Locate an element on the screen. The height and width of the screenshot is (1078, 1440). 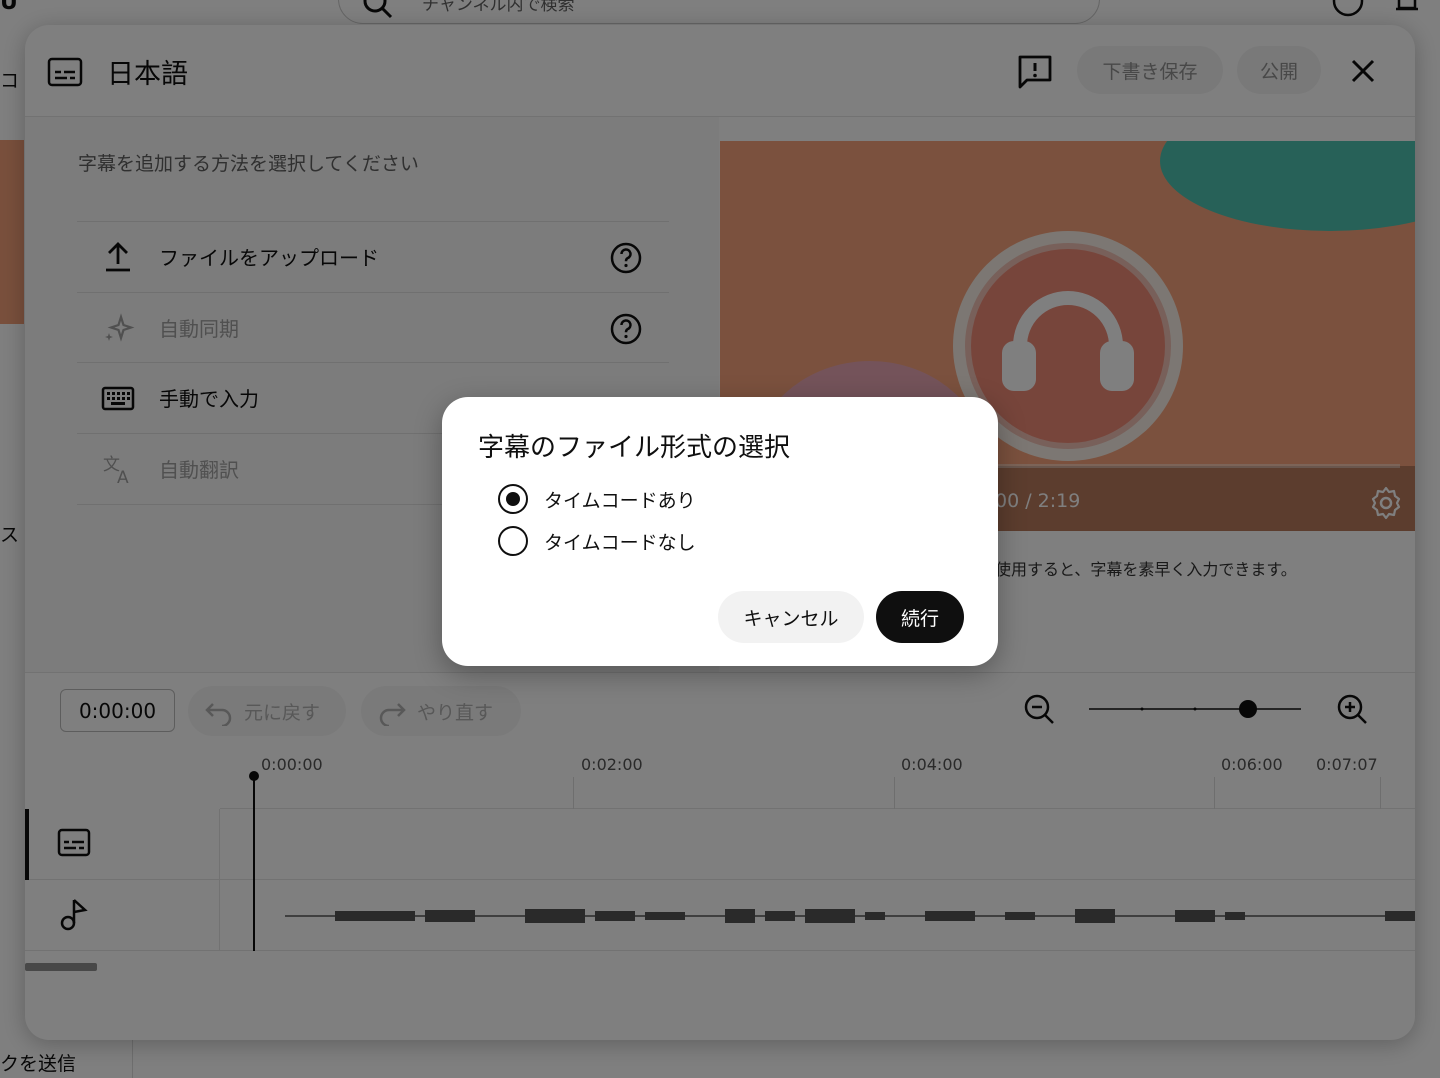
radio-with-timecode: タイムコードあり is located at coordinates (597, 499).